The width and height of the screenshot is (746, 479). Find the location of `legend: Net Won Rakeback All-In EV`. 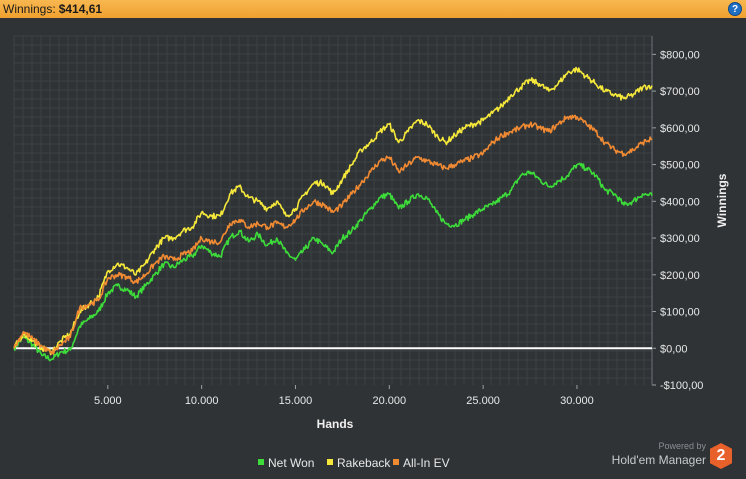

legend: Net Won Rakeback All-In EV is located at coordinates (354, 463).